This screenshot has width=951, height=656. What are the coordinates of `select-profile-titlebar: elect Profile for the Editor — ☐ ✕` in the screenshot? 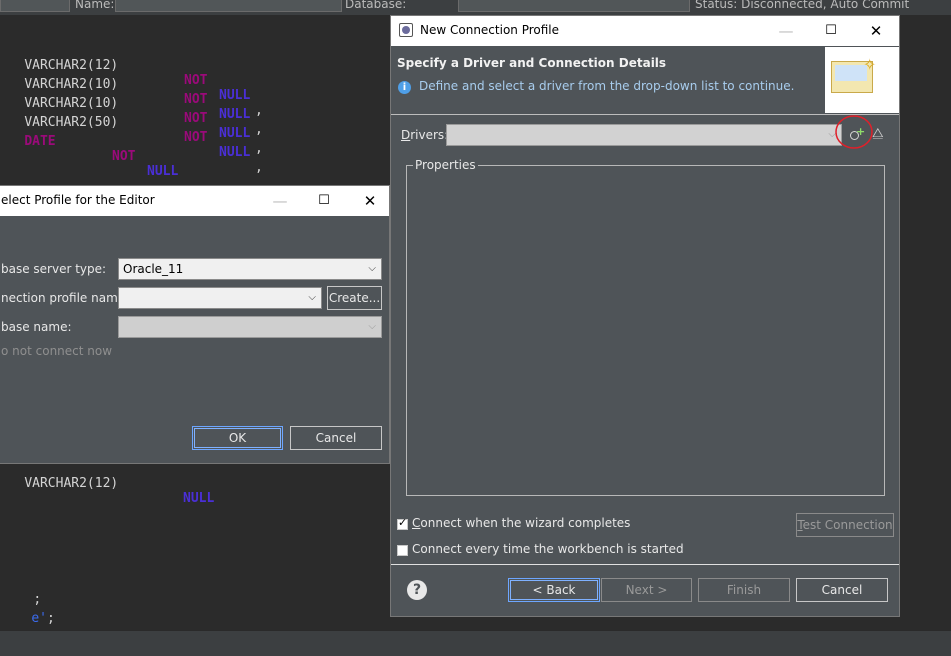 It's located at (194, 201).